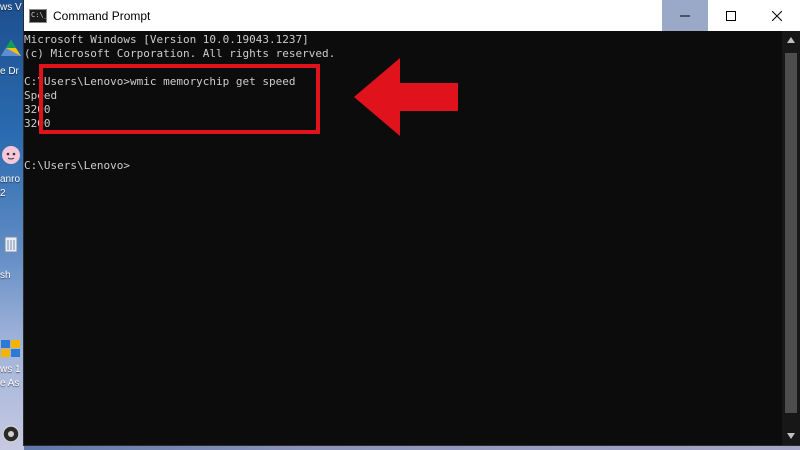  What do you see at coordinates (10, 383) in the screenshot?
I see `desktop-label: e As` at bounding box center [10, 383].